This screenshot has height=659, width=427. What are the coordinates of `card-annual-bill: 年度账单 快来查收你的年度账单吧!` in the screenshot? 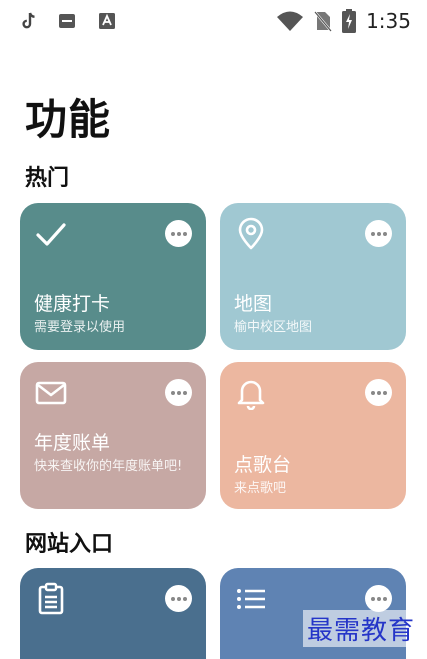 It's located at (113, 435).